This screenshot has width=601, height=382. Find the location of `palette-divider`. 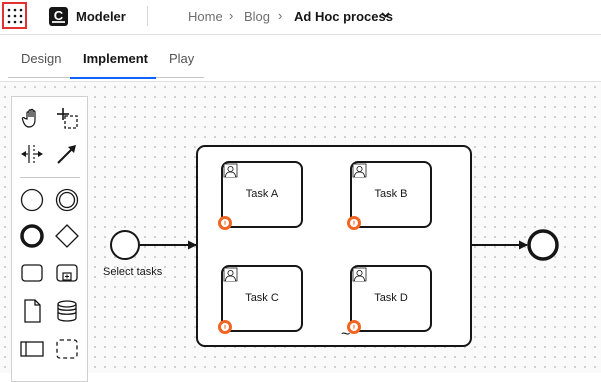

palette-divider is located at coordinates (50, 177).